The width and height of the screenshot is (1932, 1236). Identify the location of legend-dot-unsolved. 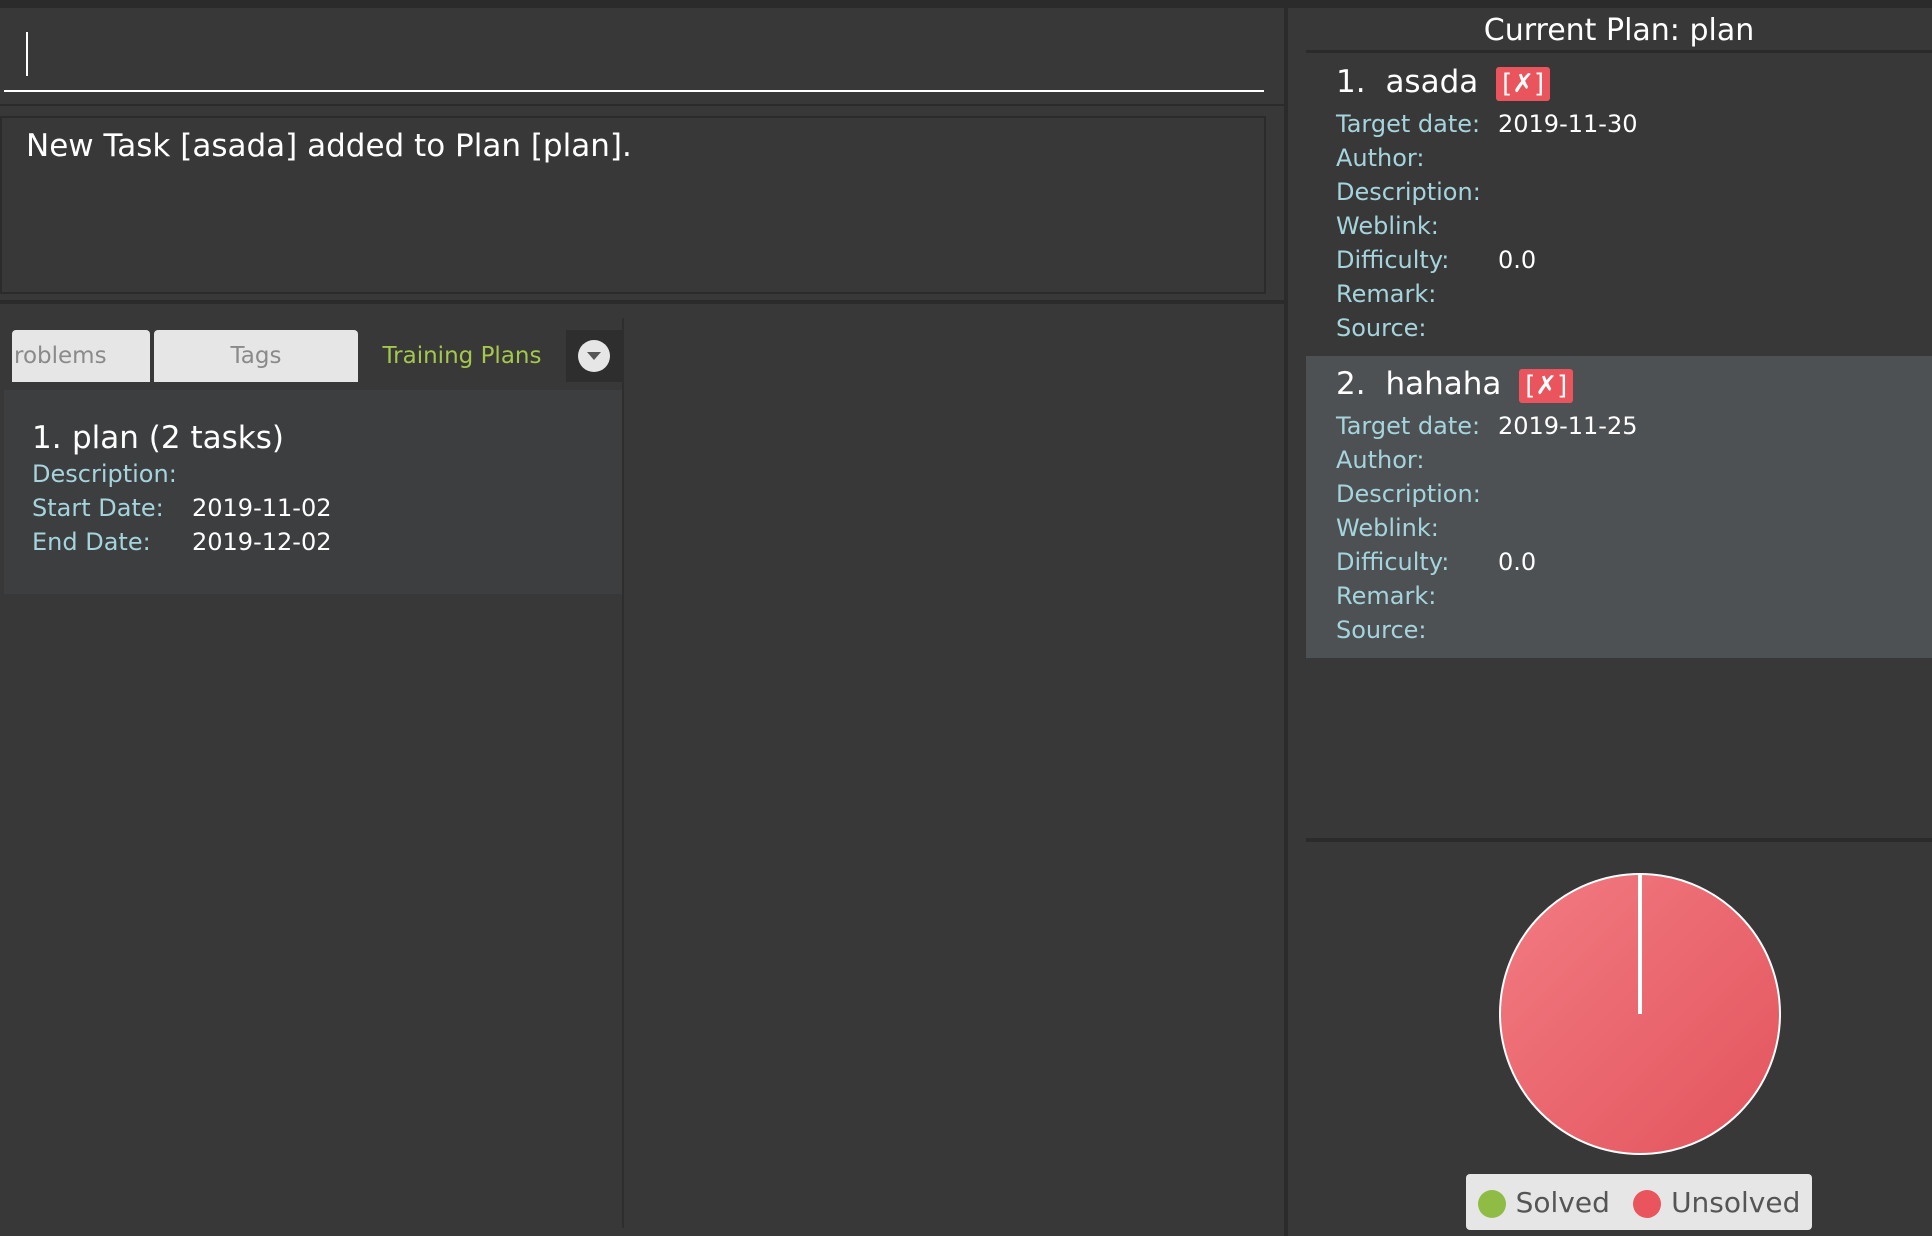
(1647, 1203).